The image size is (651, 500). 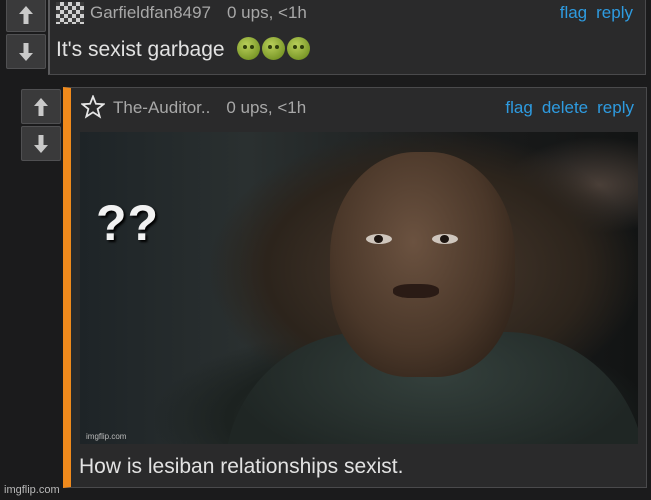 I want to click on meme-eye-right, so click(x=445, y=239).